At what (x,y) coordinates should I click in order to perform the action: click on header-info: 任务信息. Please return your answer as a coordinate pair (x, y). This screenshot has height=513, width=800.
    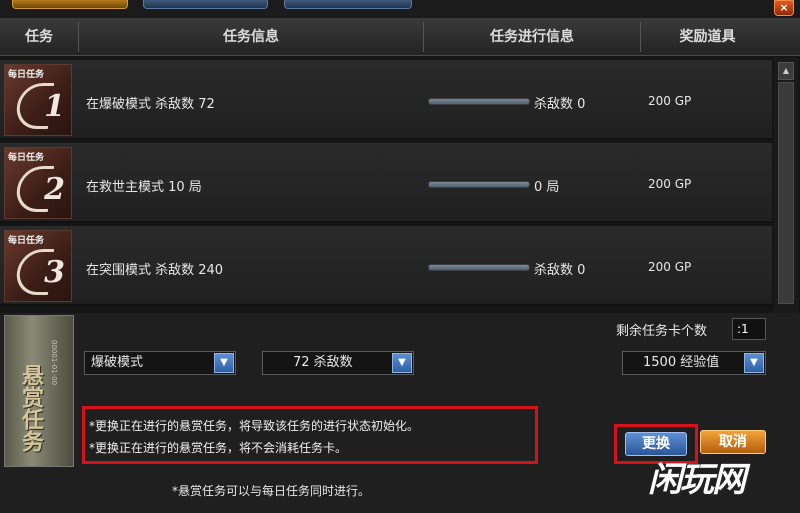
    Looking at the image, I should click on (251, 37).